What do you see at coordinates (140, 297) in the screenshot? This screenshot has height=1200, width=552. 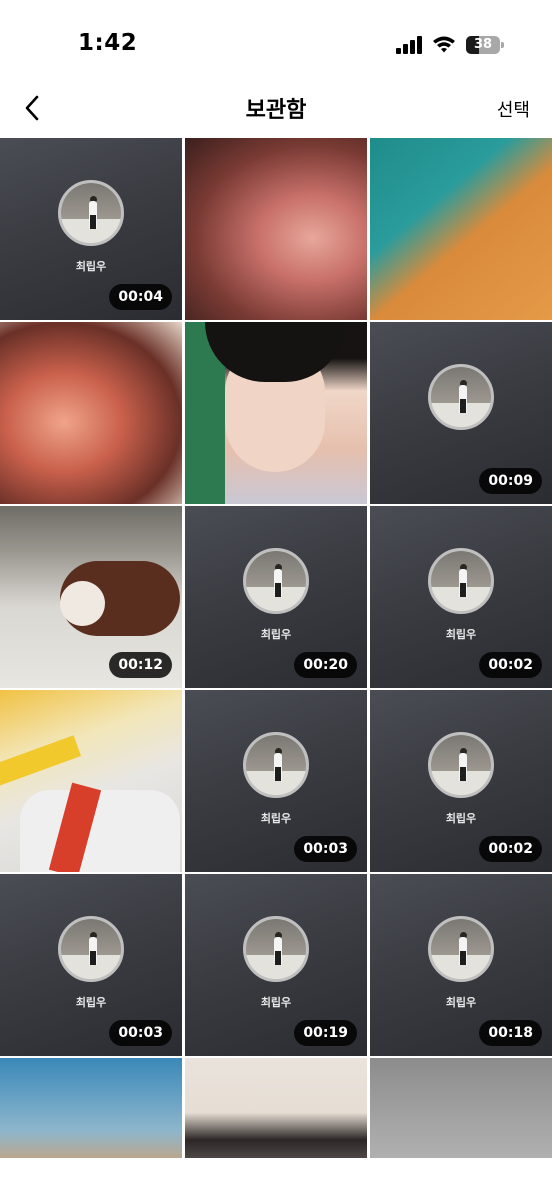 I see `duration-badge: 00:04` at bounding box center [140, 297].